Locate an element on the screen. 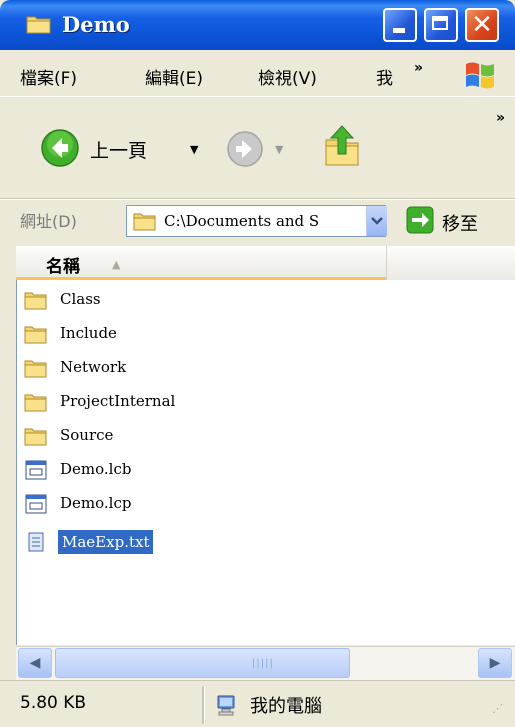 This screenshot has height=727, width=515. menu-file: 檔案(F) is located at coordinates (48, 76).